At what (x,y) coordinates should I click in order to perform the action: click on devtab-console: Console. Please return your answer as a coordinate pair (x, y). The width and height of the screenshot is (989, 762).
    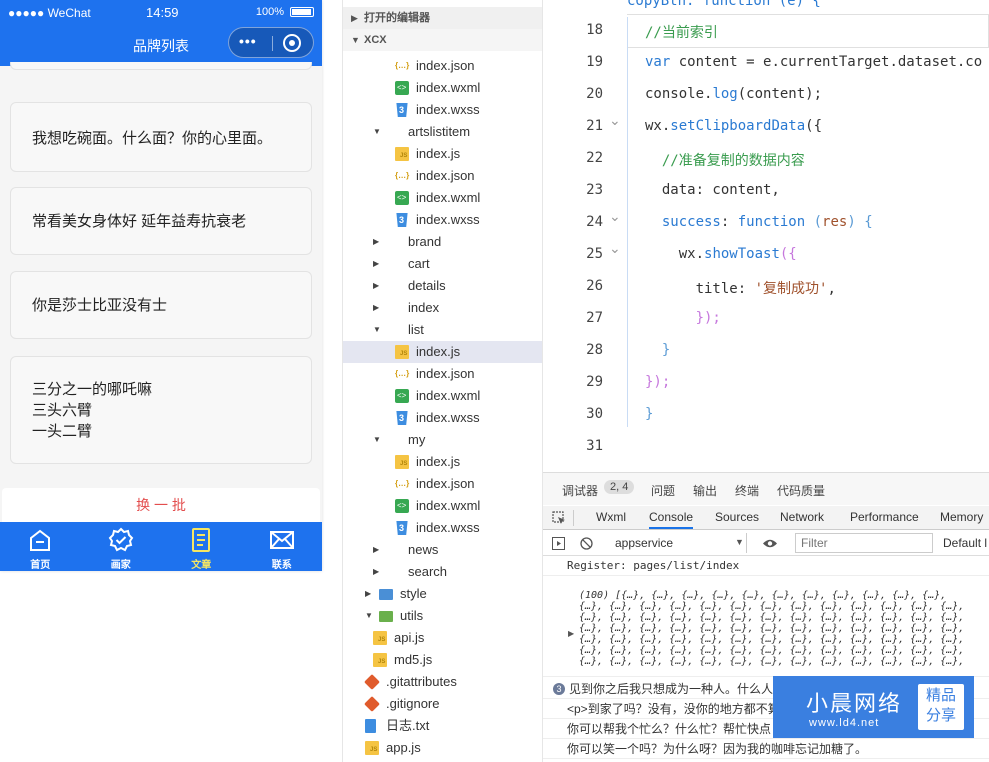
    Looking at the image, I should click on (671, 519).